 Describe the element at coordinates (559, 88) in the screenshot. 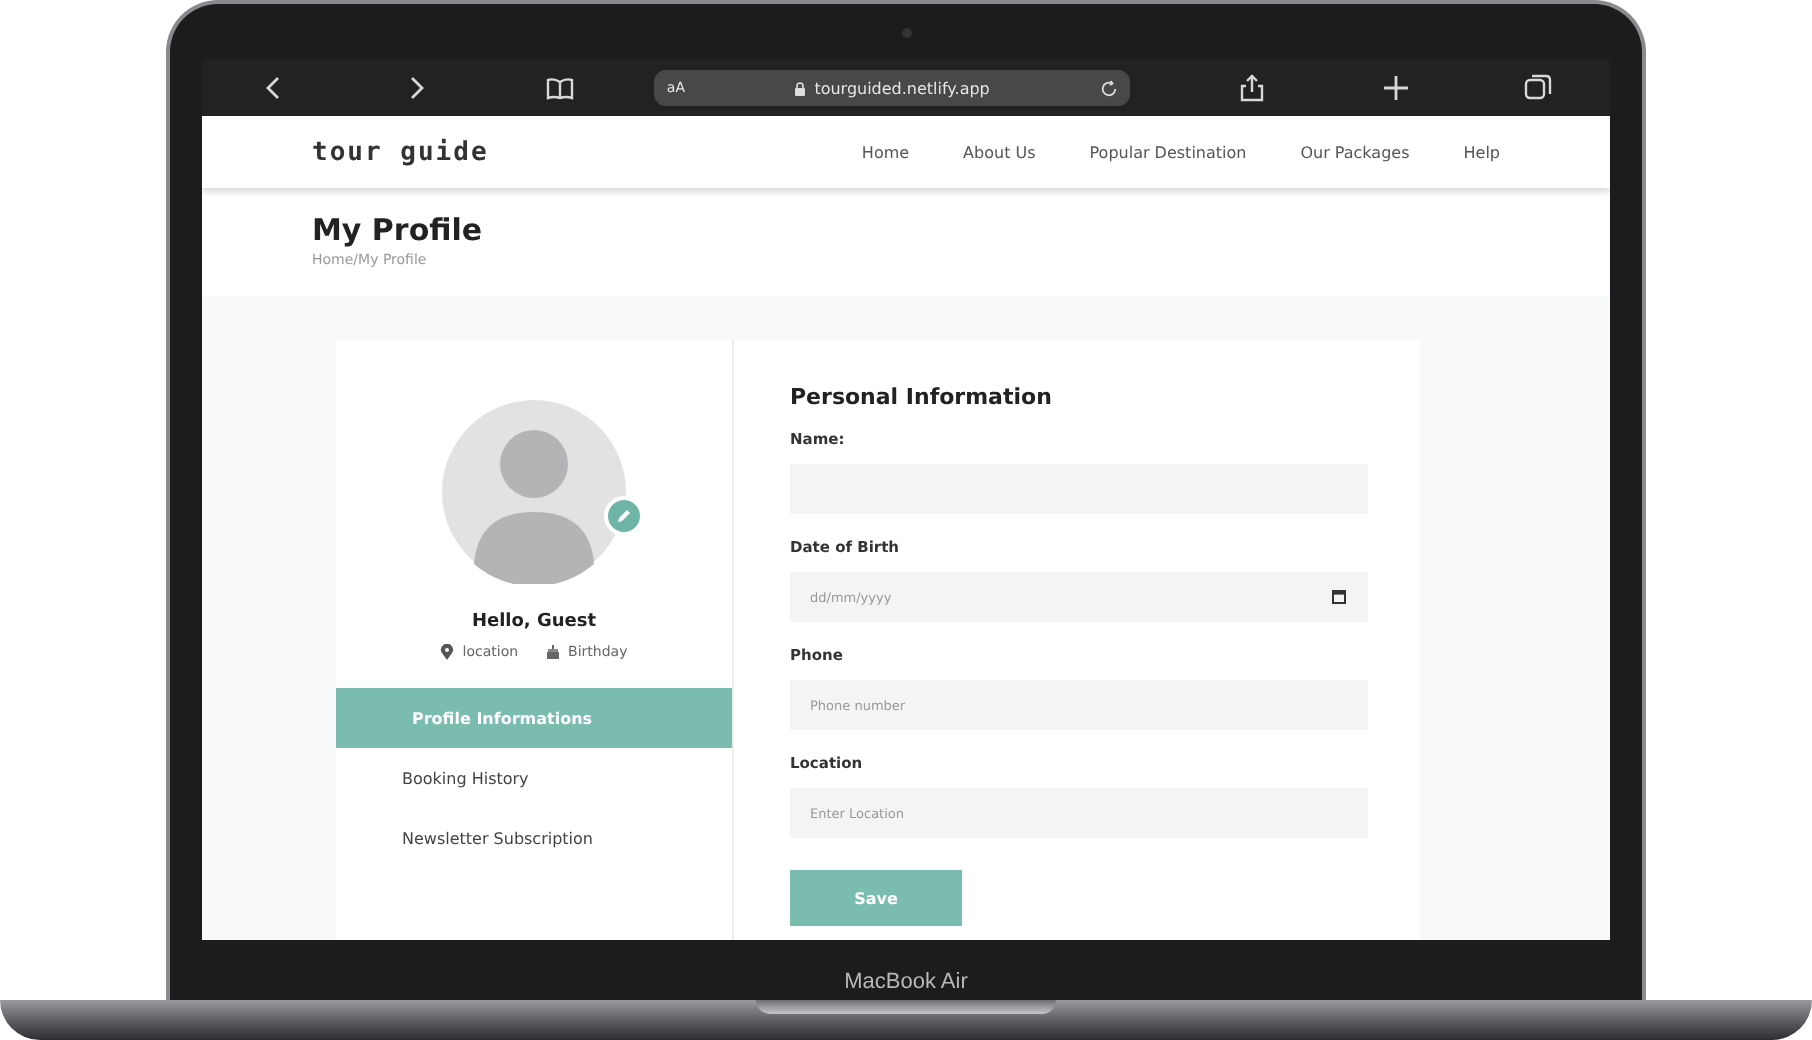

I see `book-icon` at that location.